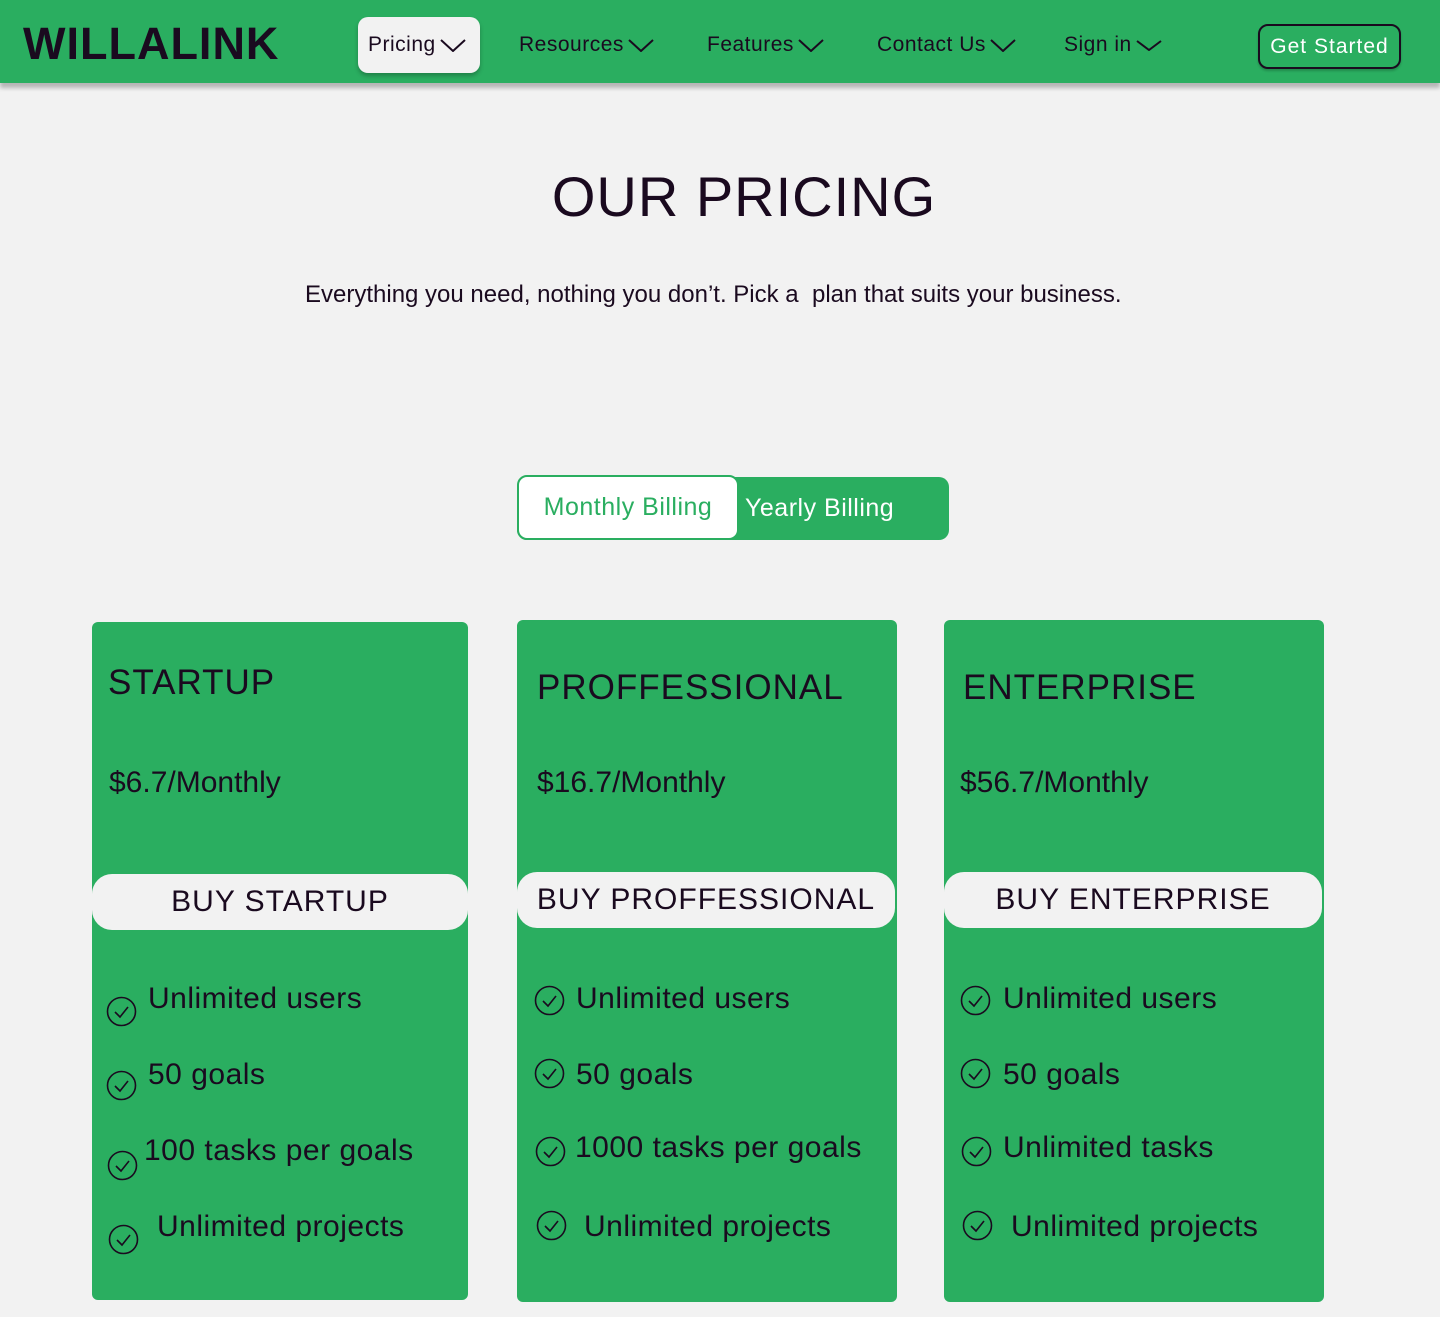 The width and height of the screenshot is (1440, 1317). I want to click on get-started-button: Get Started, so click(1329, 46).